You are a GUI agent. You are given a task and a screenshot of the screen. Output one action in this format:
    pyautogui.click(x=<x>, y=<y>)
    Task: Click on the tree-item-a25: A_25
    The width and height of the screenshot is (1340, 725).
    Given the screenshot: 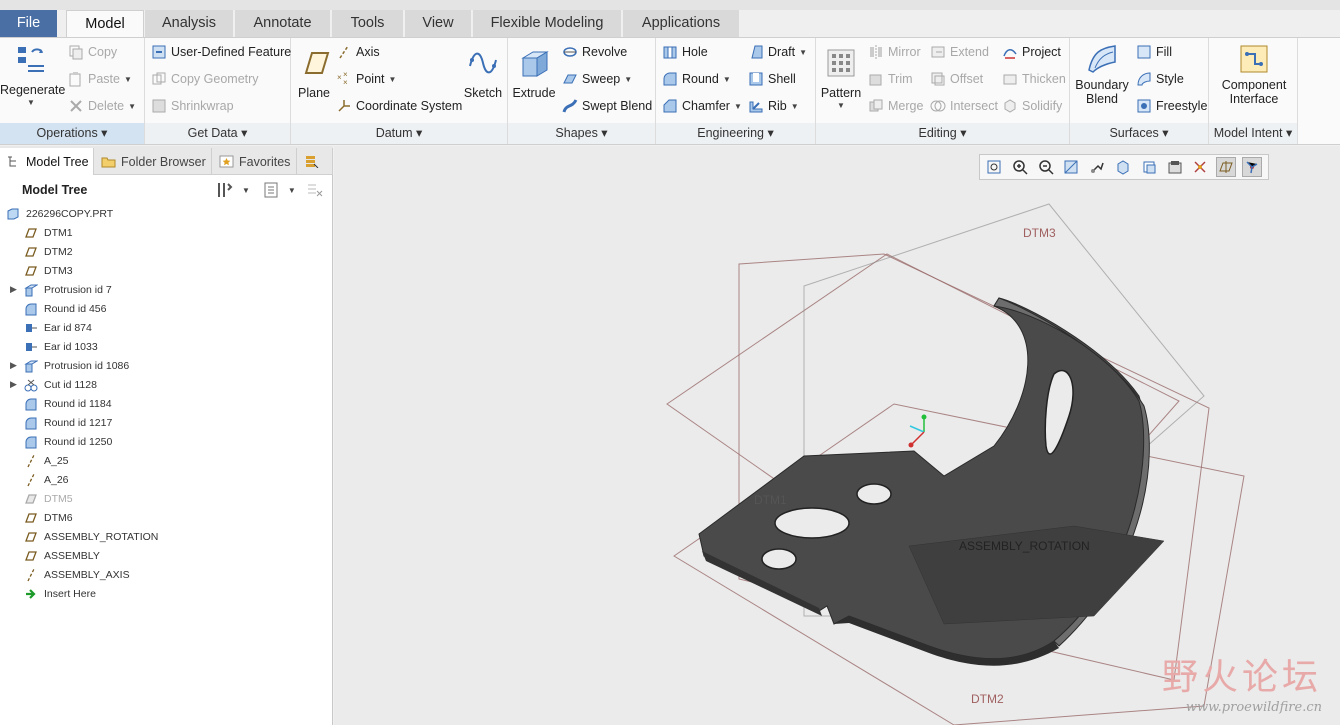 What is the action you would take?
    pyautogui.click(x=34, y=460)
    